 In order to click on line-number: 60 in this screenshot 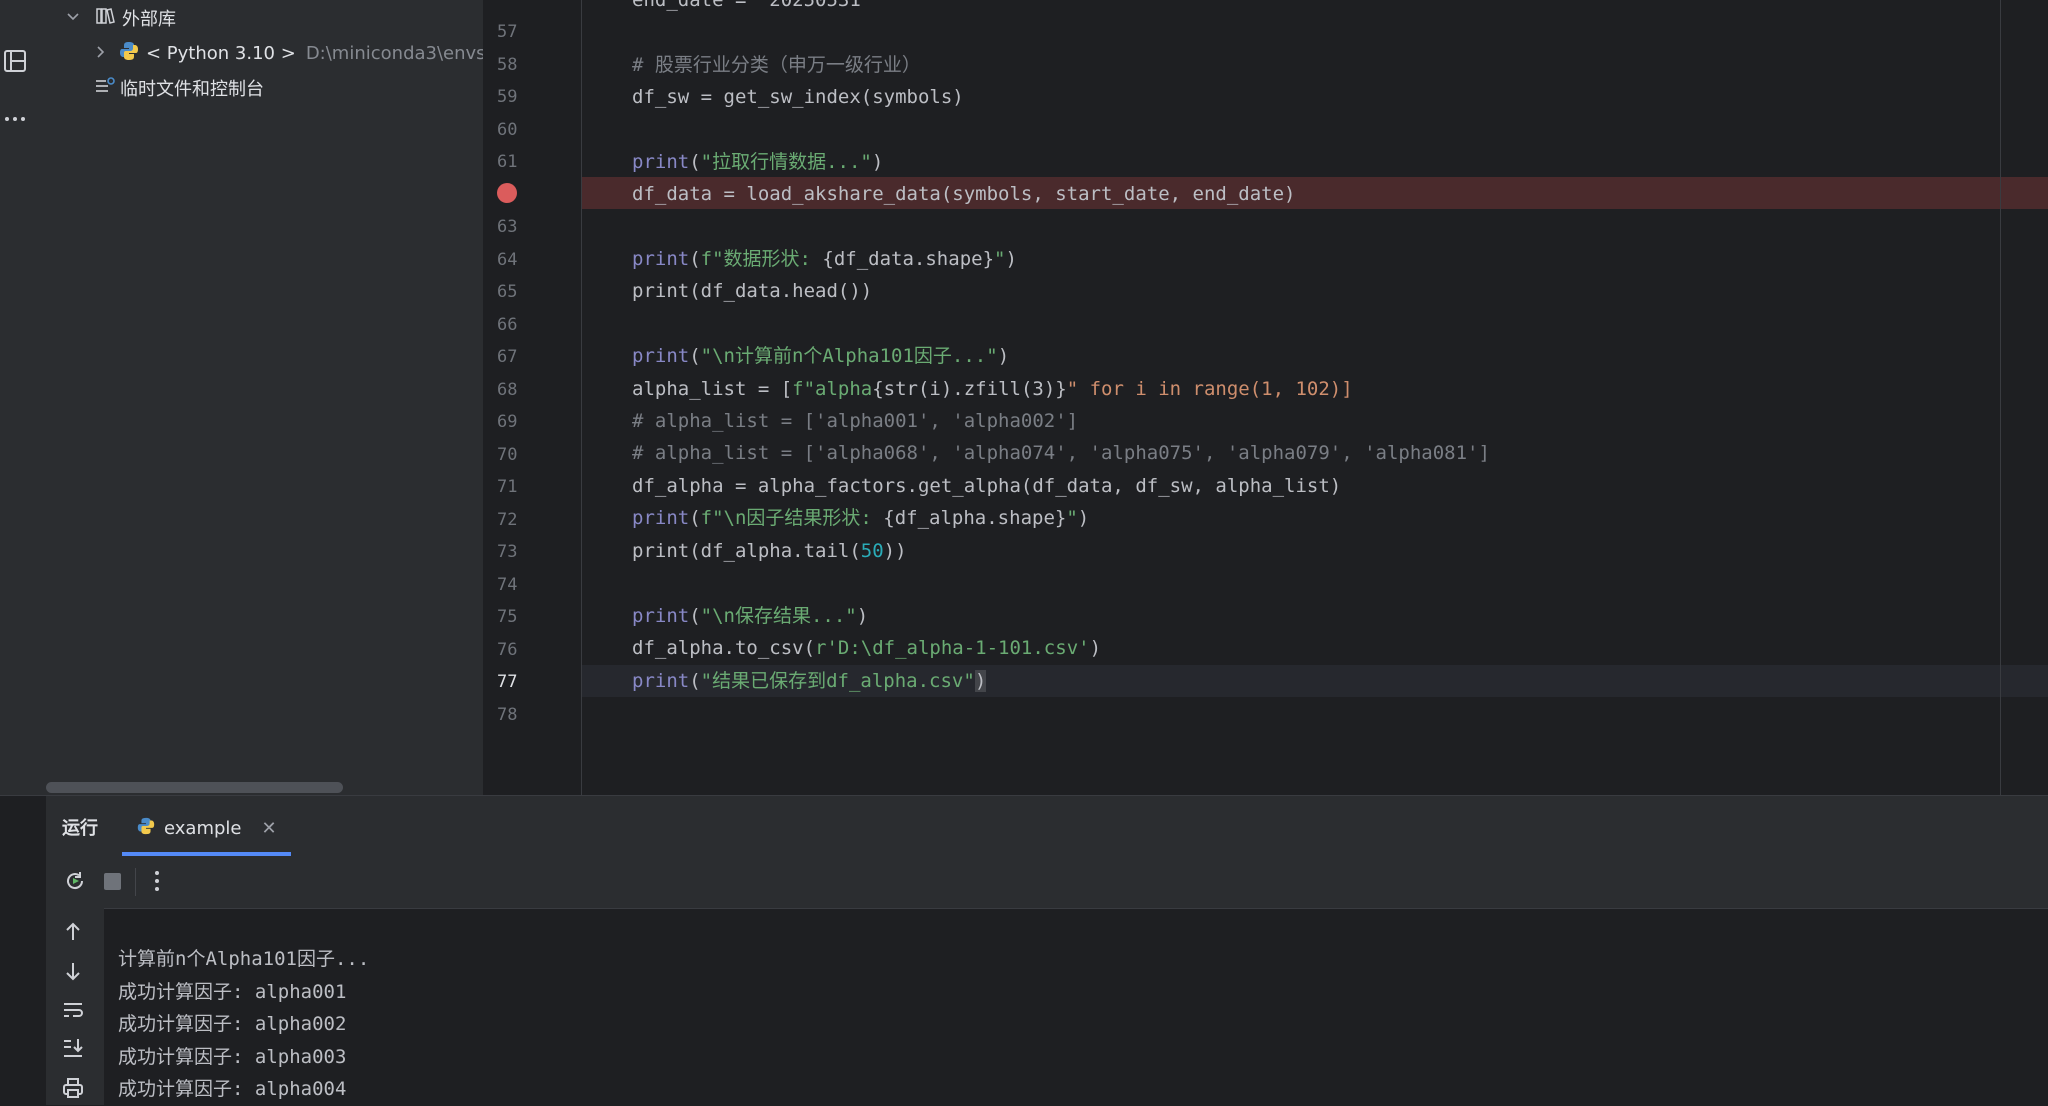, I will do `click(507, 130)`.